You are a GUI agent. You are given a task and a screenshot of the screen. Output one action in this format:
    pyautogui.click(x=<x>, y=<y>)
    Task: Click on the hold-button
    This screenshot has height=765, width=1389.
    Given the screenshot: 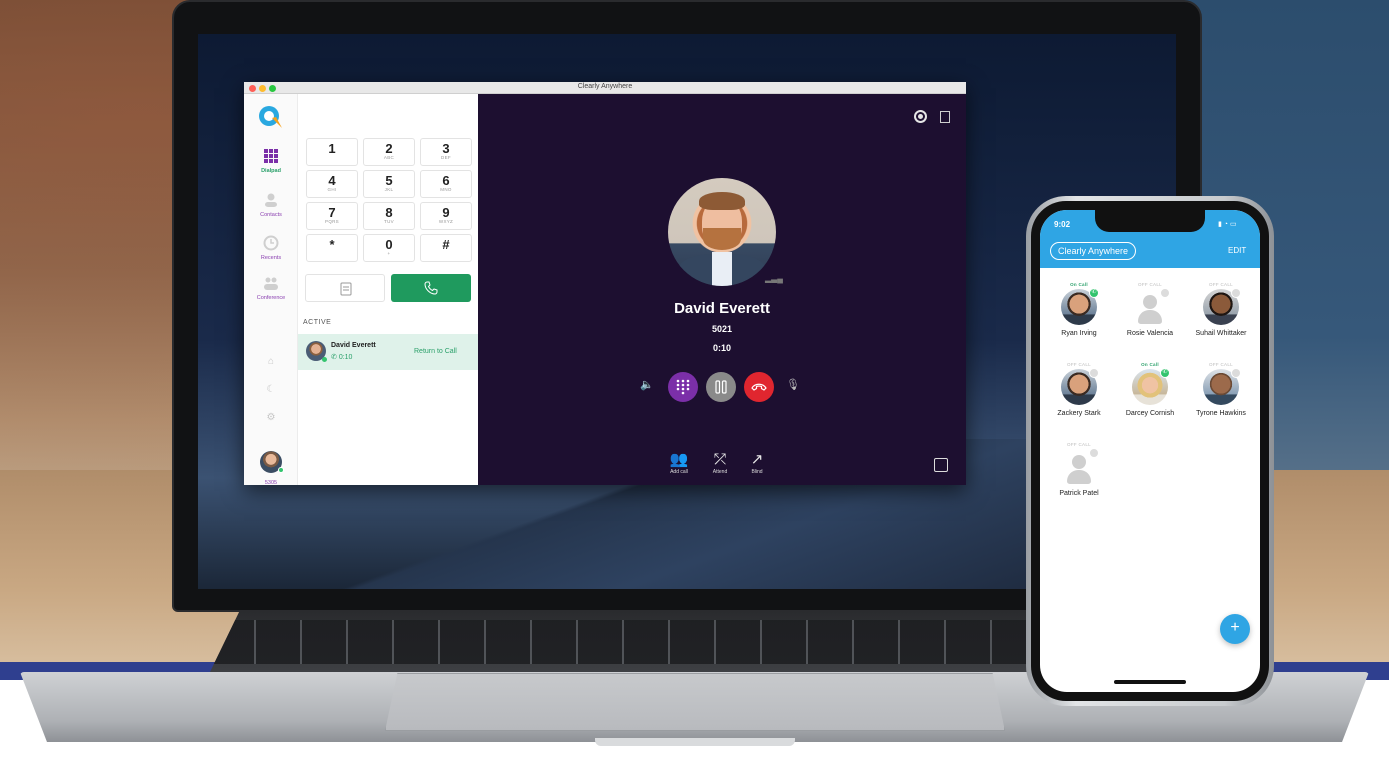 What is the action you would take?
    pyautogui.click(x=721, y=387)
    